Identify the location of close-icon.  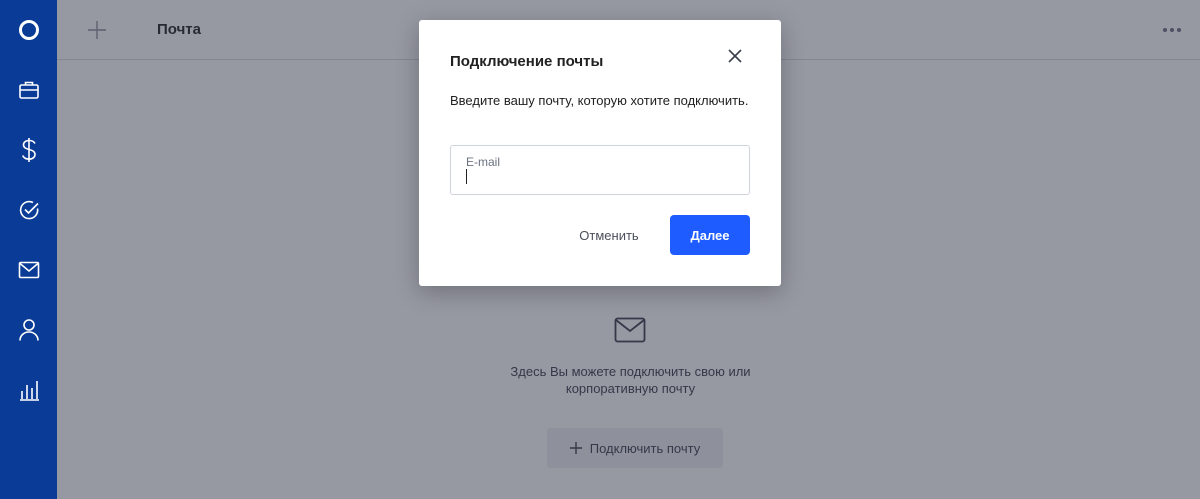
(735, 56).